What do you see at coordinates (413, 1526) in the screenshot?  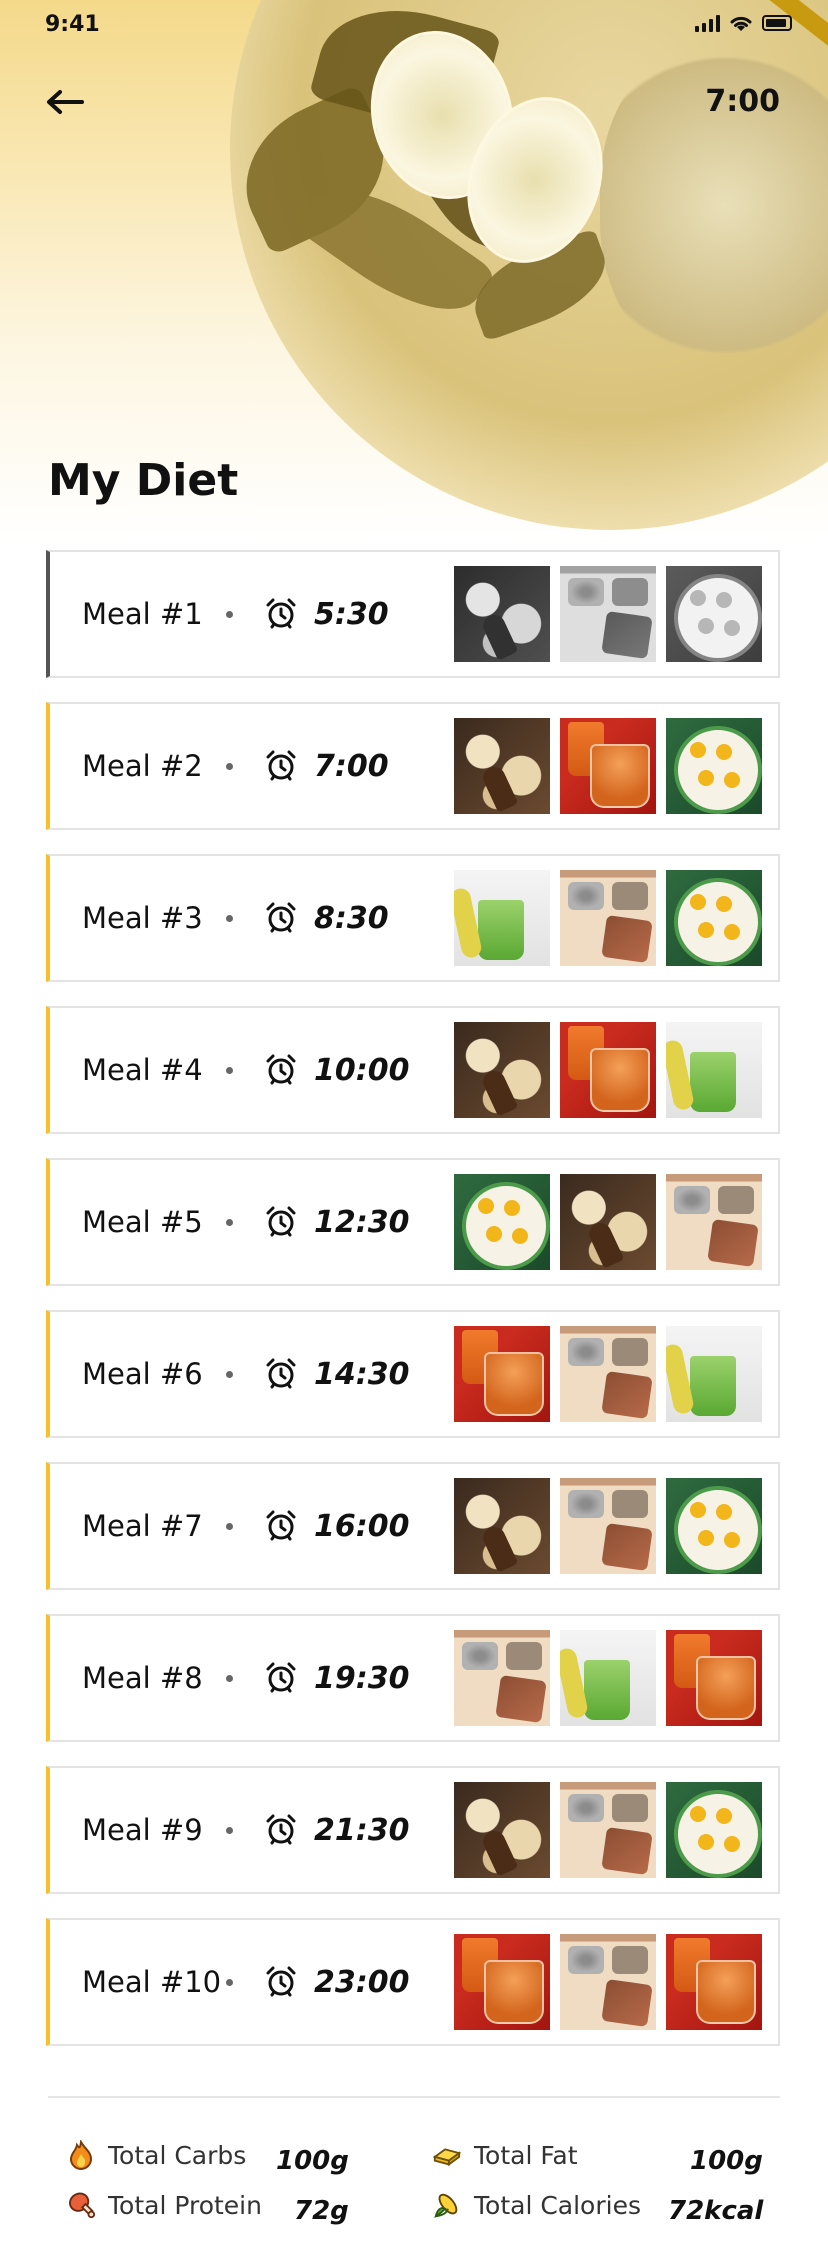 I see `meal-item-7: Meal #7 16:00` at bounding box center [413, 1526].